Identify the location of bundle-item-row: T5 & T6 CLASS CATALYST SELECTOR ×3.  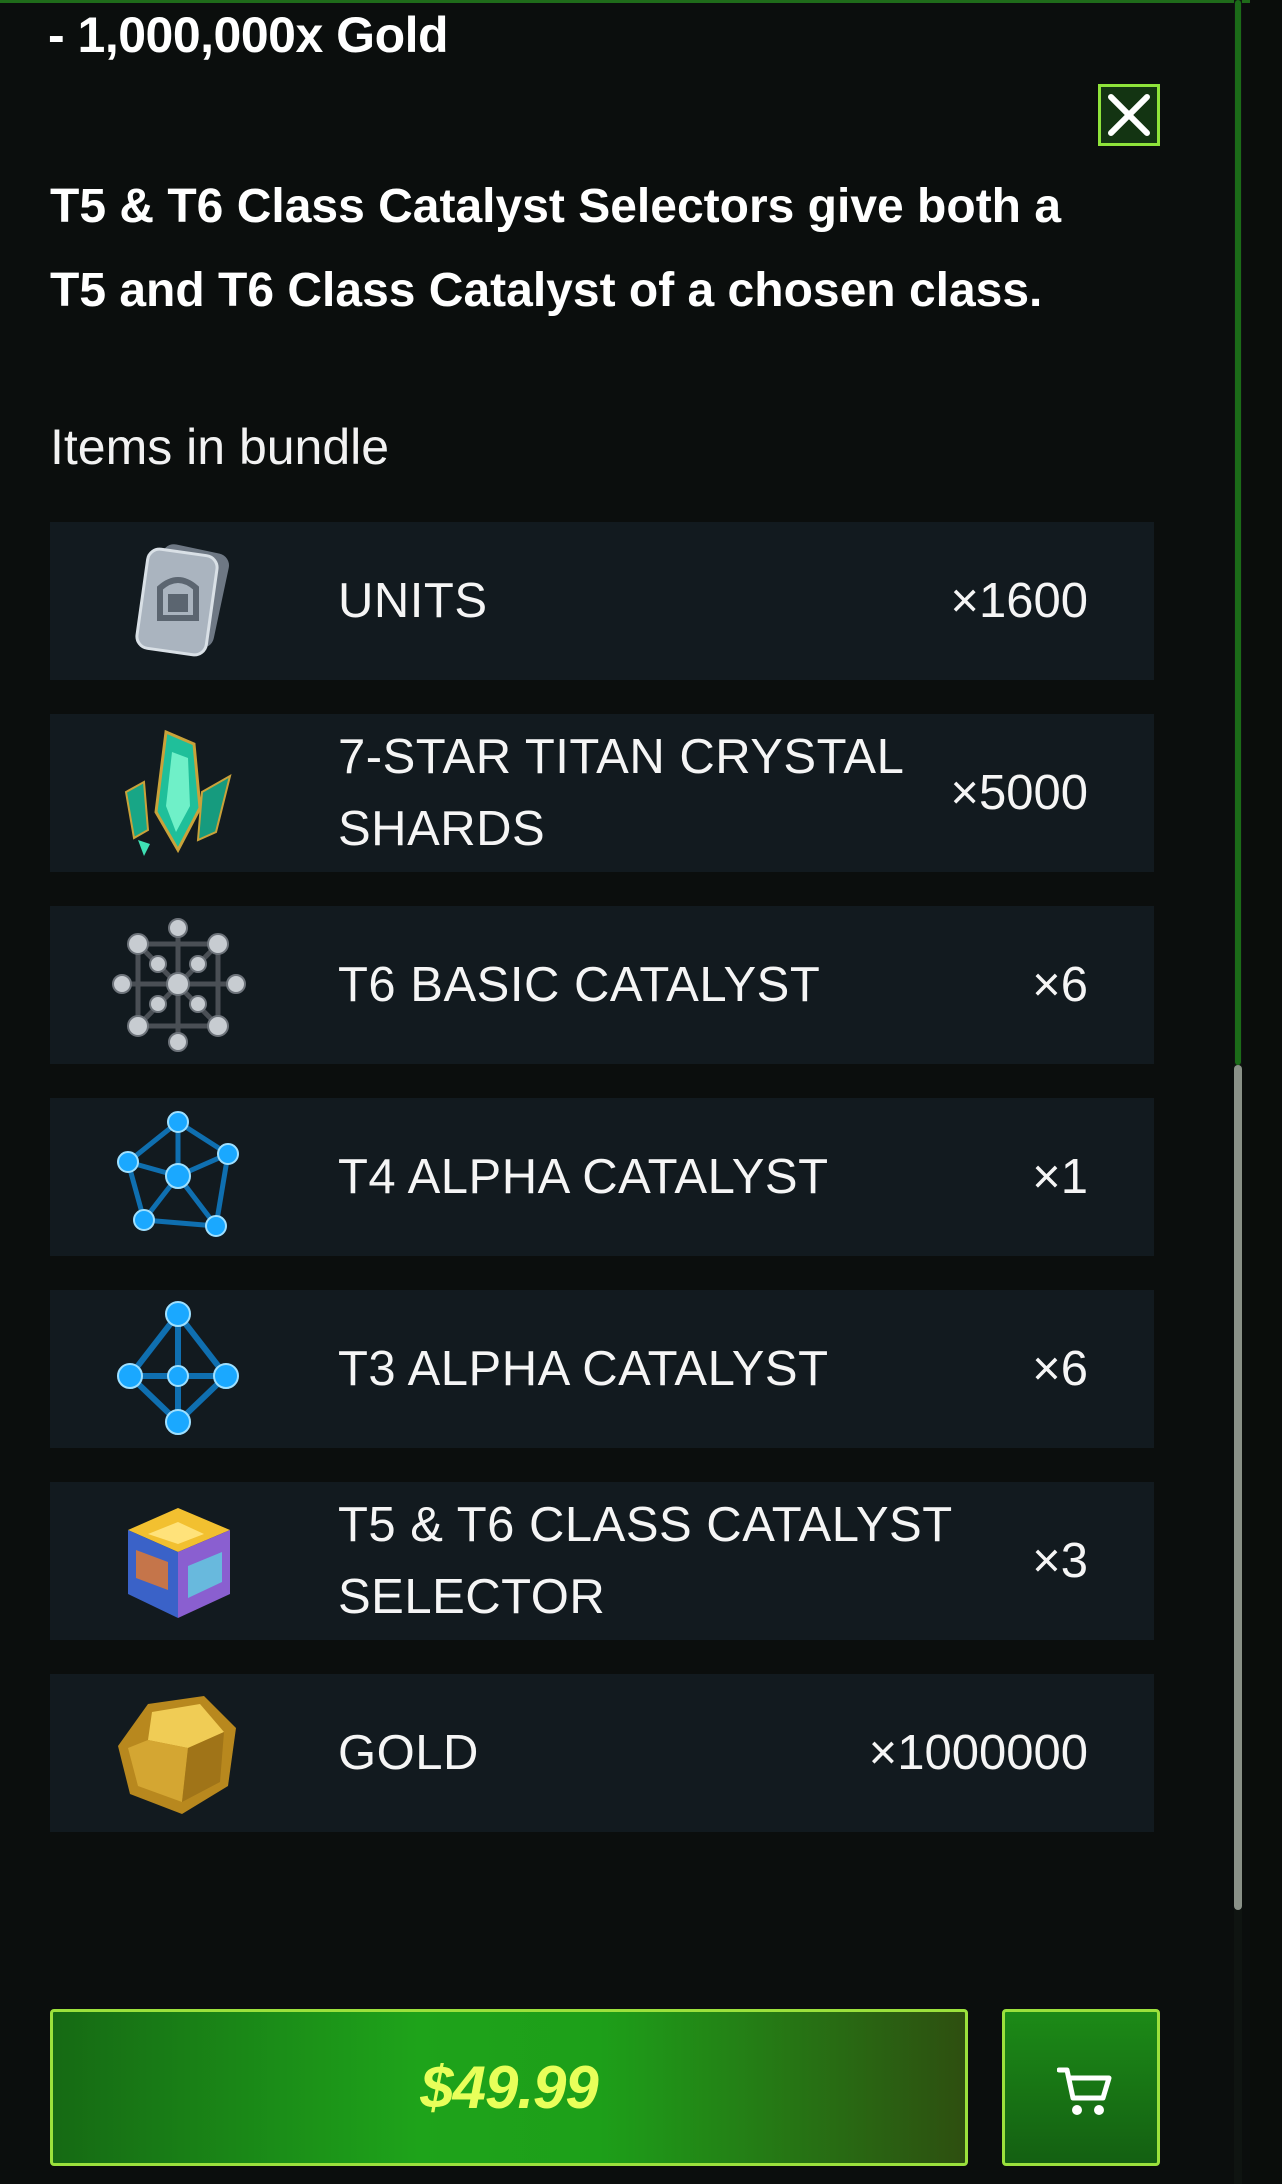
(602, 1561).